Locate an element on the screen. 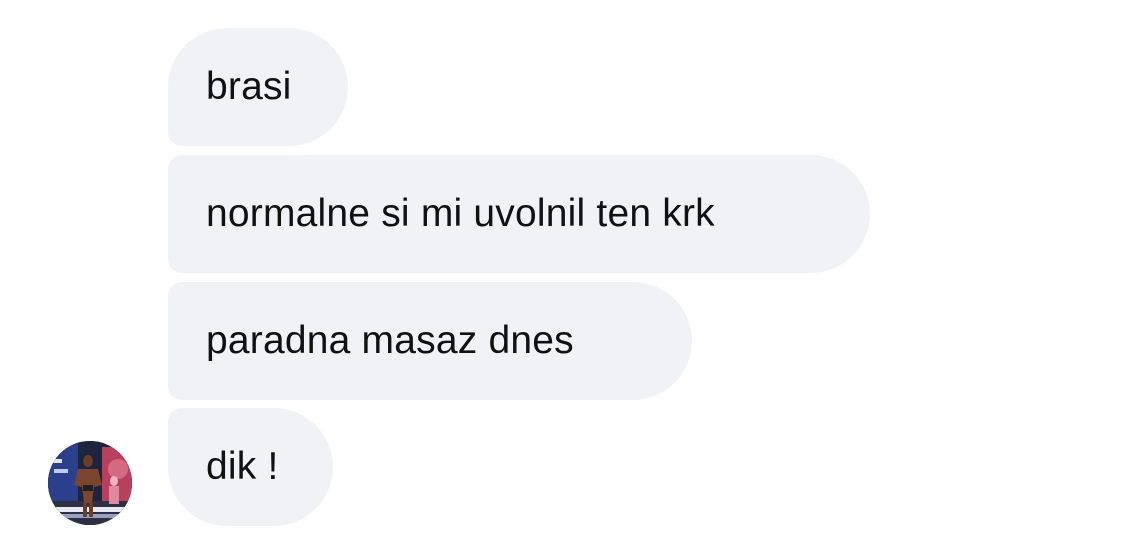  avatar-photo-icon is located at coordinates (90, 483).